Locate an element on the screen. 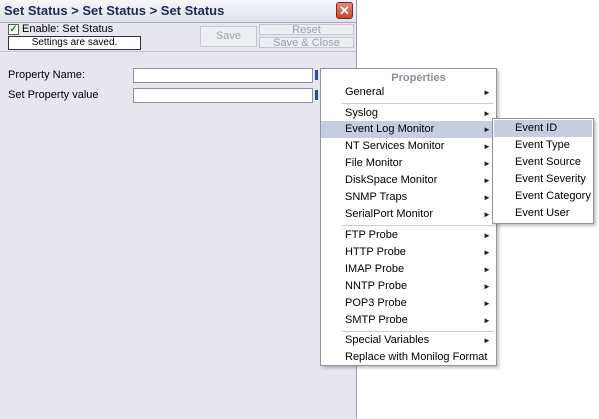 The image size is (599, 419). menu-item-special-variables: Special Variables ► is located at coordinates (408, 340).